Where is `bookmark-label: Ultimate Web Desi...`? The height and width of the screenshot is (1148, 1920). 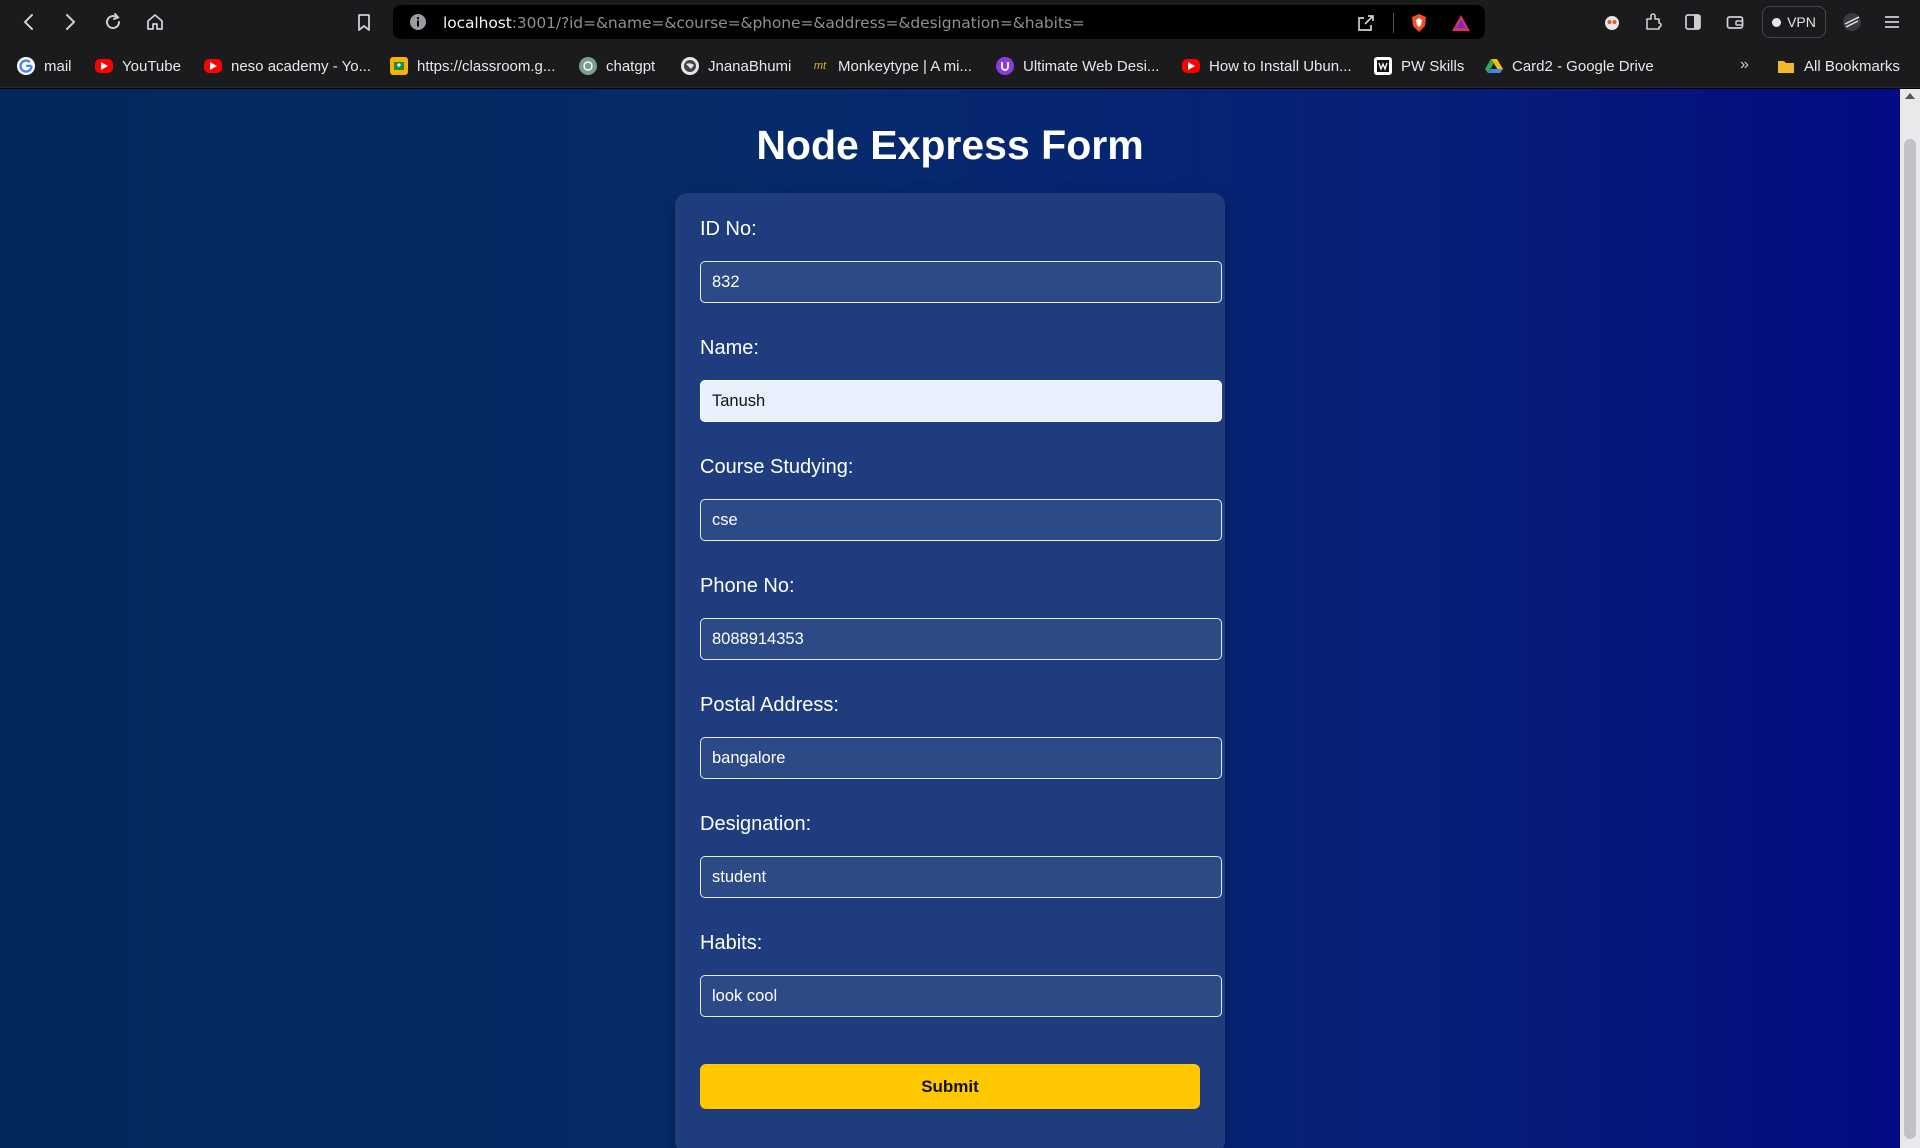 bookmark-label: Ultimate Web Desi... is located at coordinates (1091, 66).